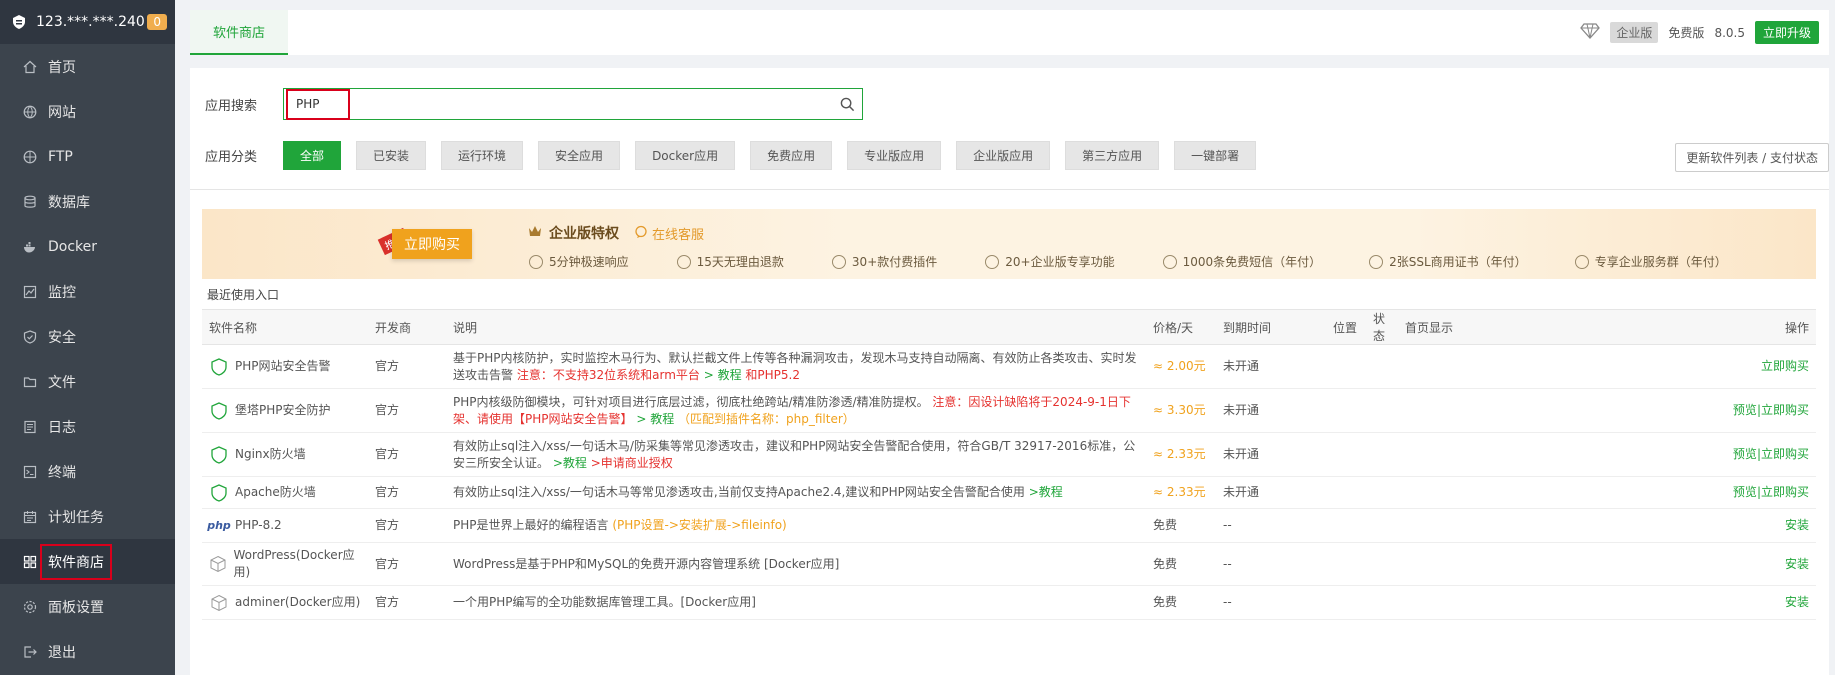 This screenshot has height=675, width=1835. Describe the element at coordinates (219, 525) in the screenshot. I see `php-icon: php` at that location.